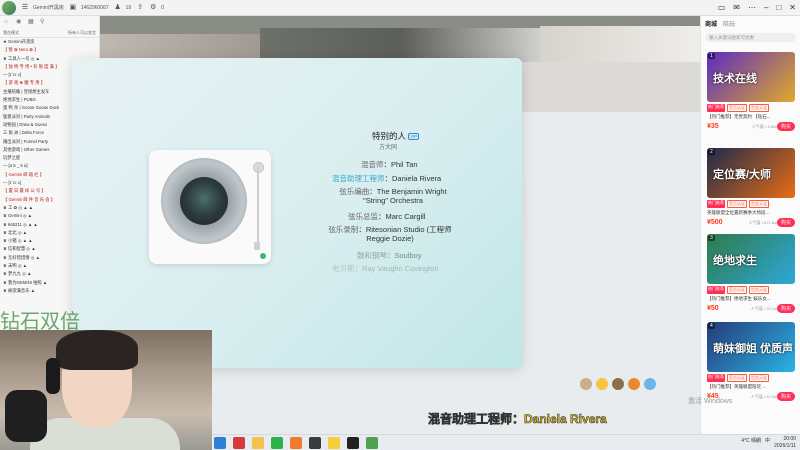 The image size is (800, 450). What do you see at coordinates (353, 443) in the screenshot?
I see `app-icon-black` at bounding box center [353, 443].